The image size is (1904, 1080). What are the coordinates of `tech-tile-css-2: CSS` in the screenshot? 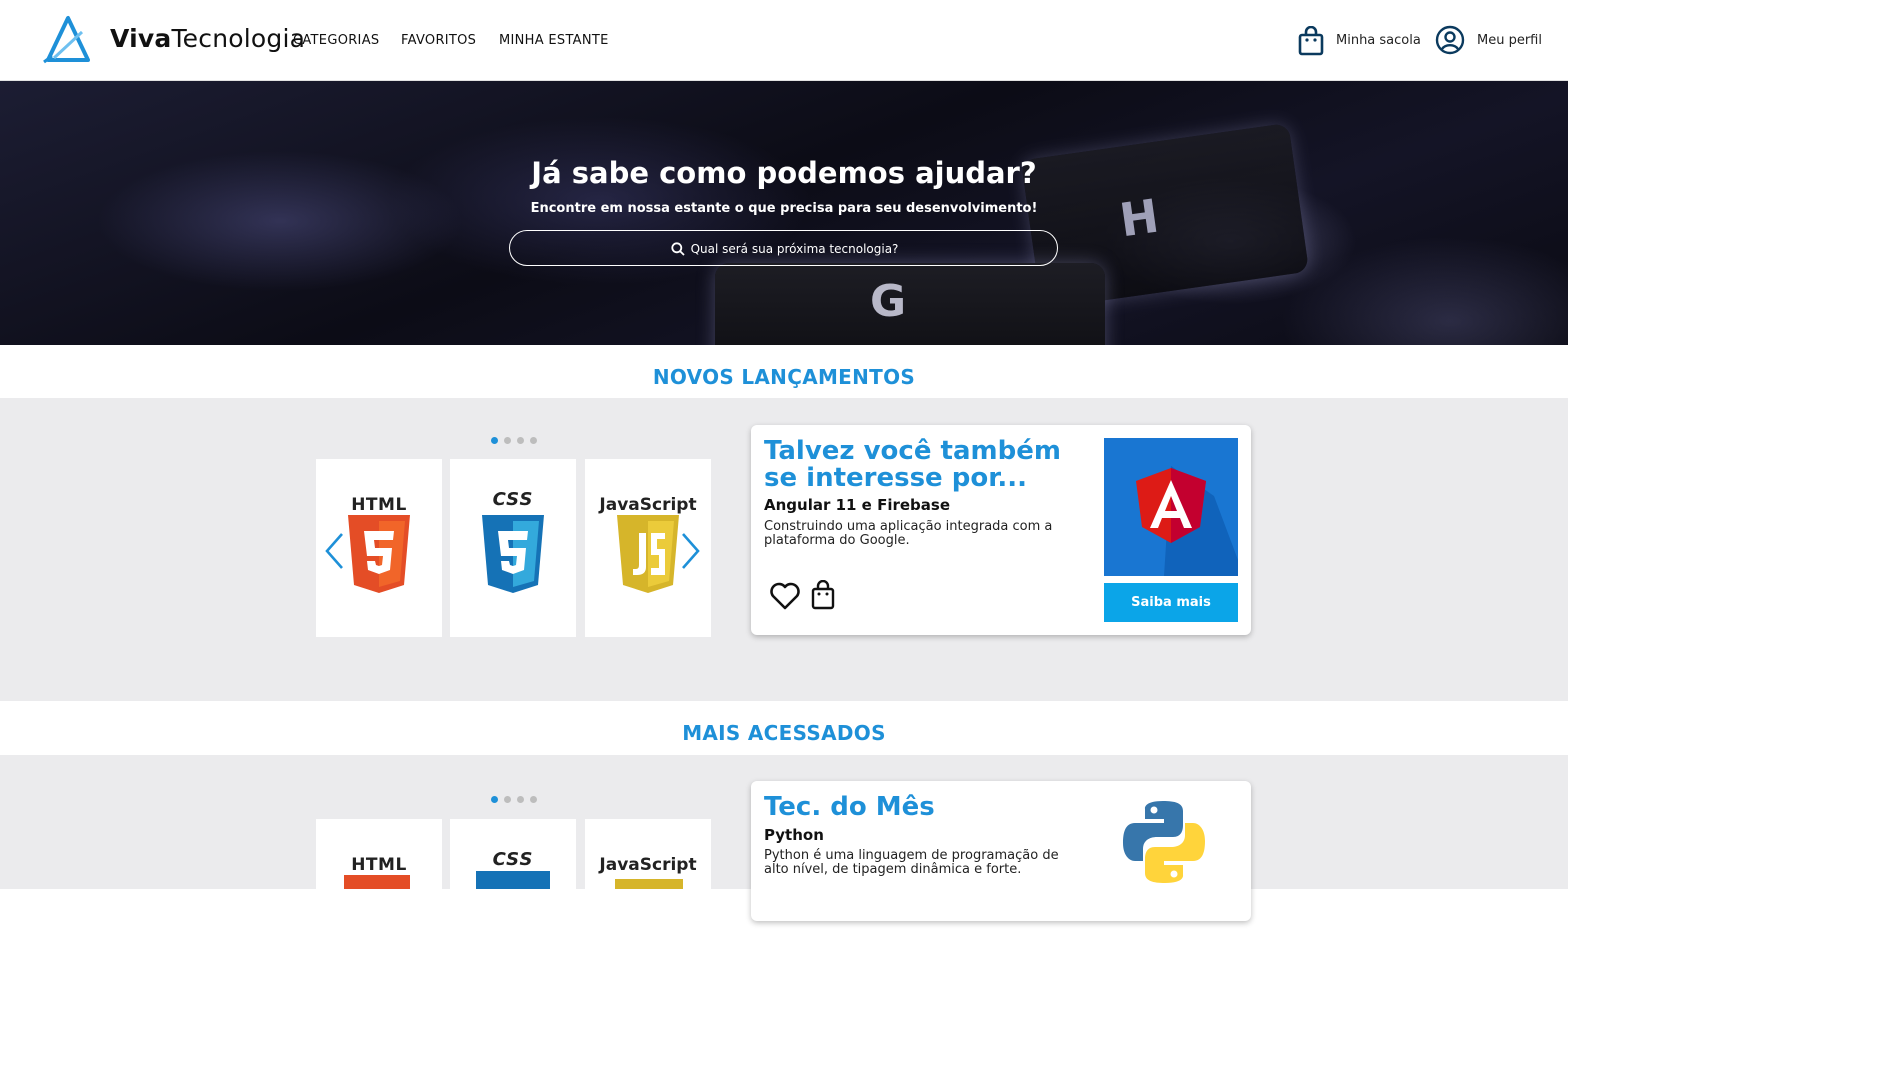 It's located at (513, 854).